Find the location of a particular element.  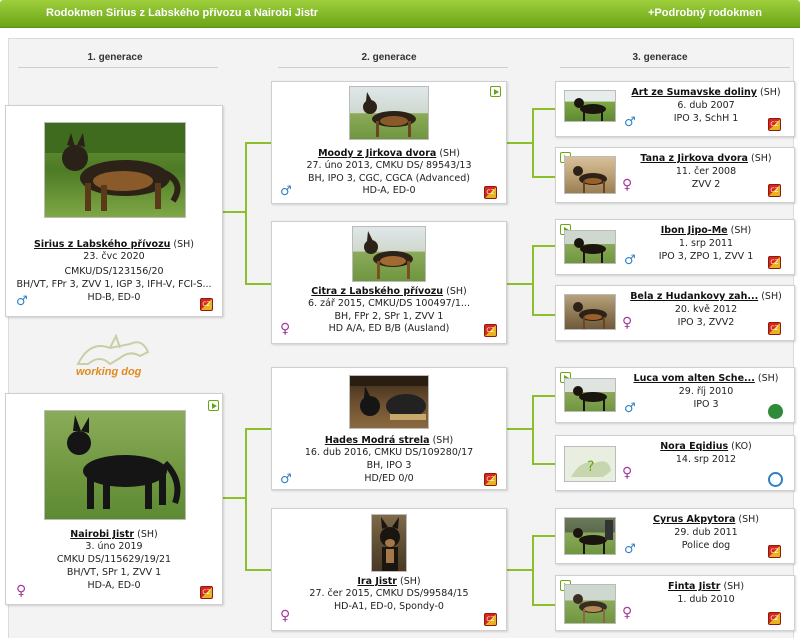

dog-name: Hades Modrá strela is located at coordinates (377, 440).